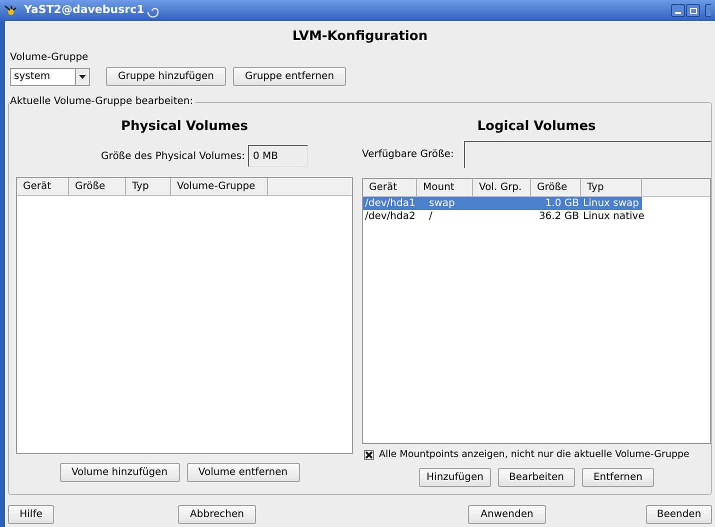 This screenshot has width=715, height=527. Describe the element at coordinates (502, 203) in the screenshot. I see `table-row: /dev/hda1 swap 1.0 GB Linux swap` at that location.